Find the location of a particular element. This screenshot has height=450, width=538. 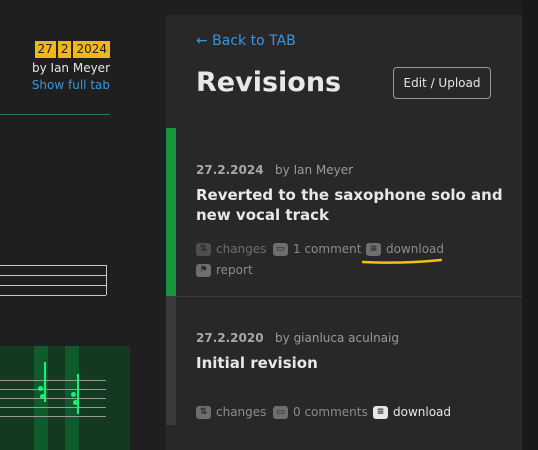

date-badges: 27 2 2024 is located at coordinates (72, 49).